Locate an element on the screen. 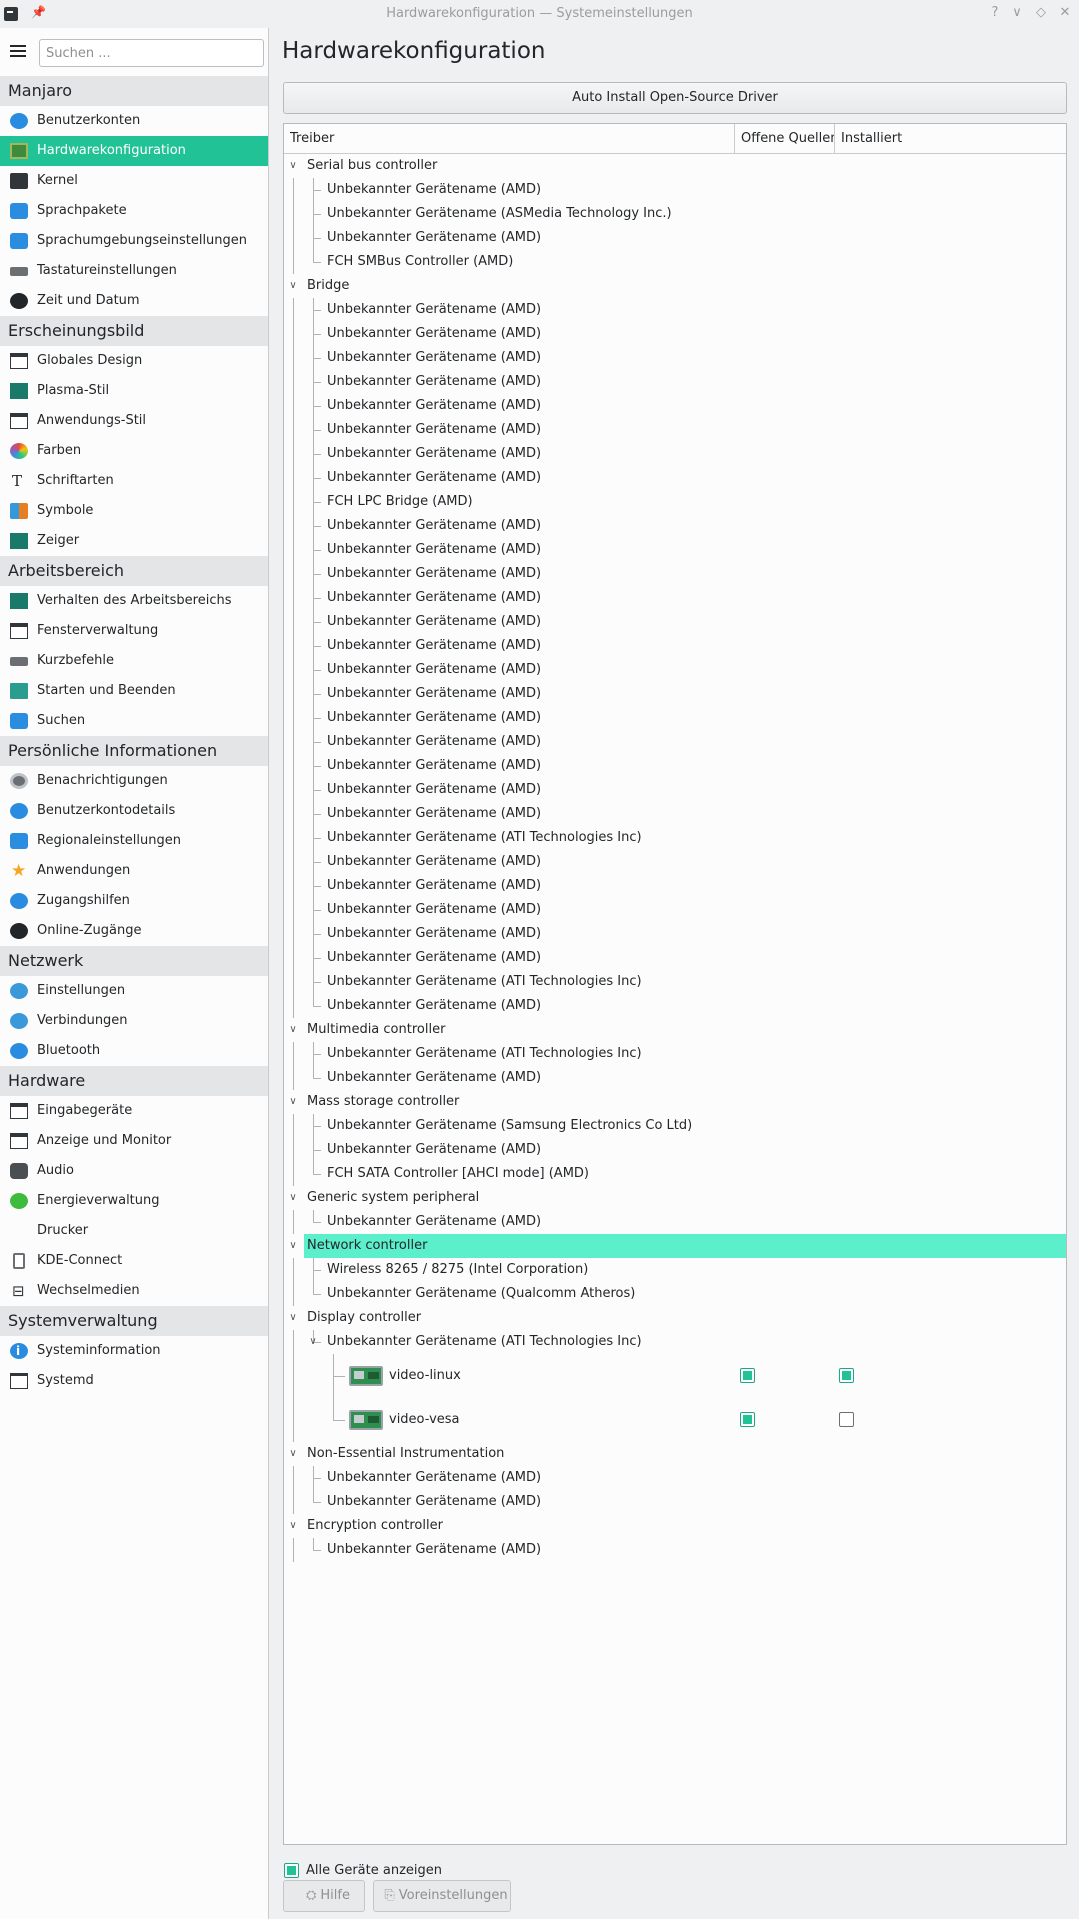 This screenshot has height=1919, width=1079. sidebar-item: Wechselmedien is located at coordinates (134, 1291).